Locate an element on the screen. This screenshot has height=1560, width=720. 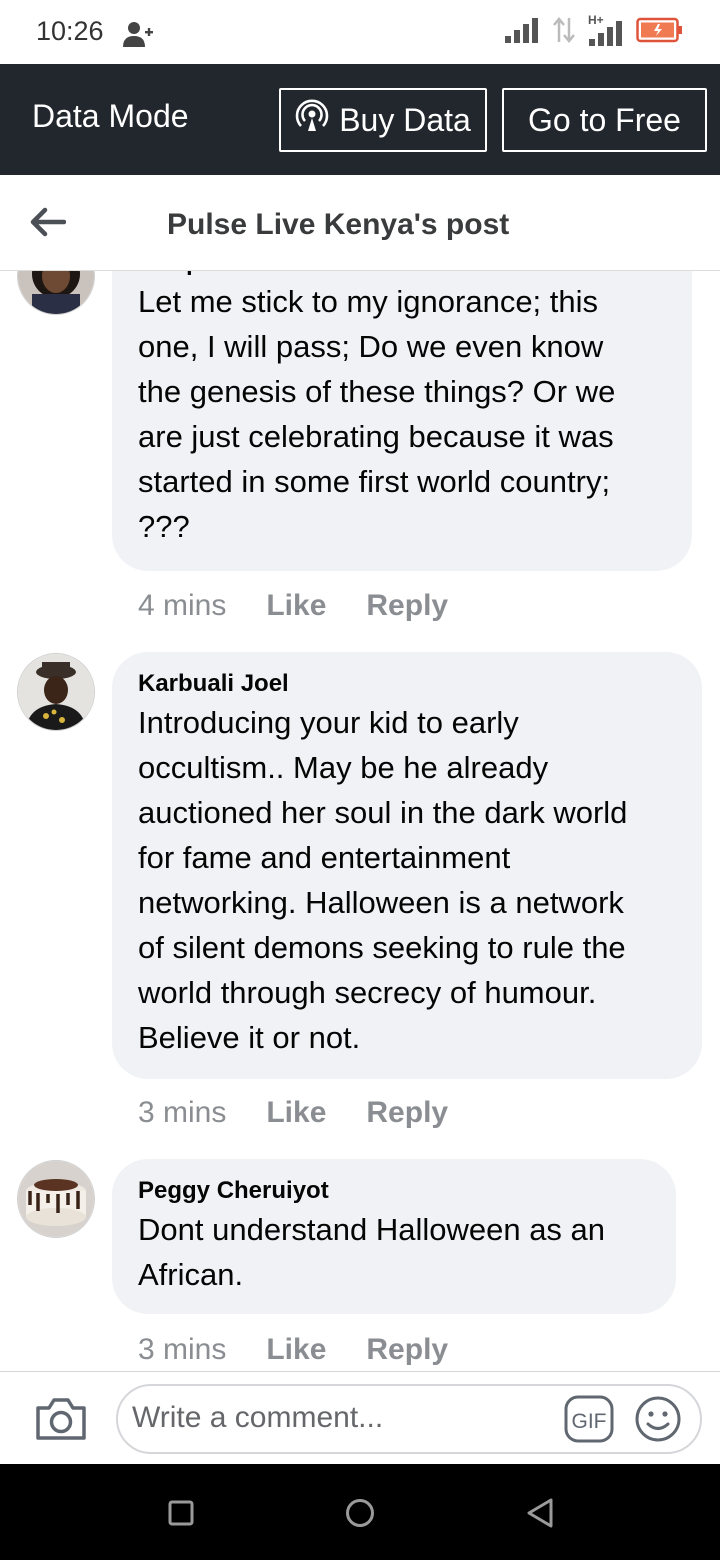
comment-author: Karbuali Joel is located at coordinates (407, 684).